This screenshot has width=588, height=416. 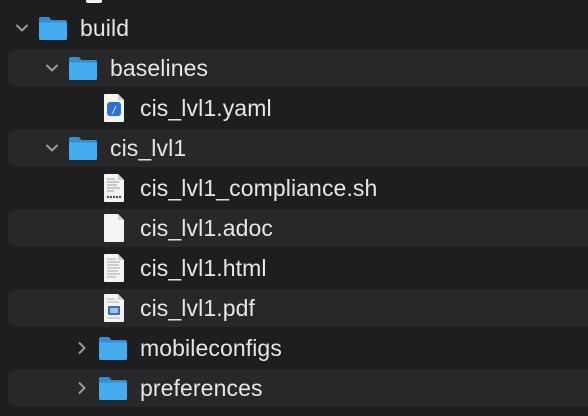 I want to click on blank-document-icon, so click(x=114, y=228).